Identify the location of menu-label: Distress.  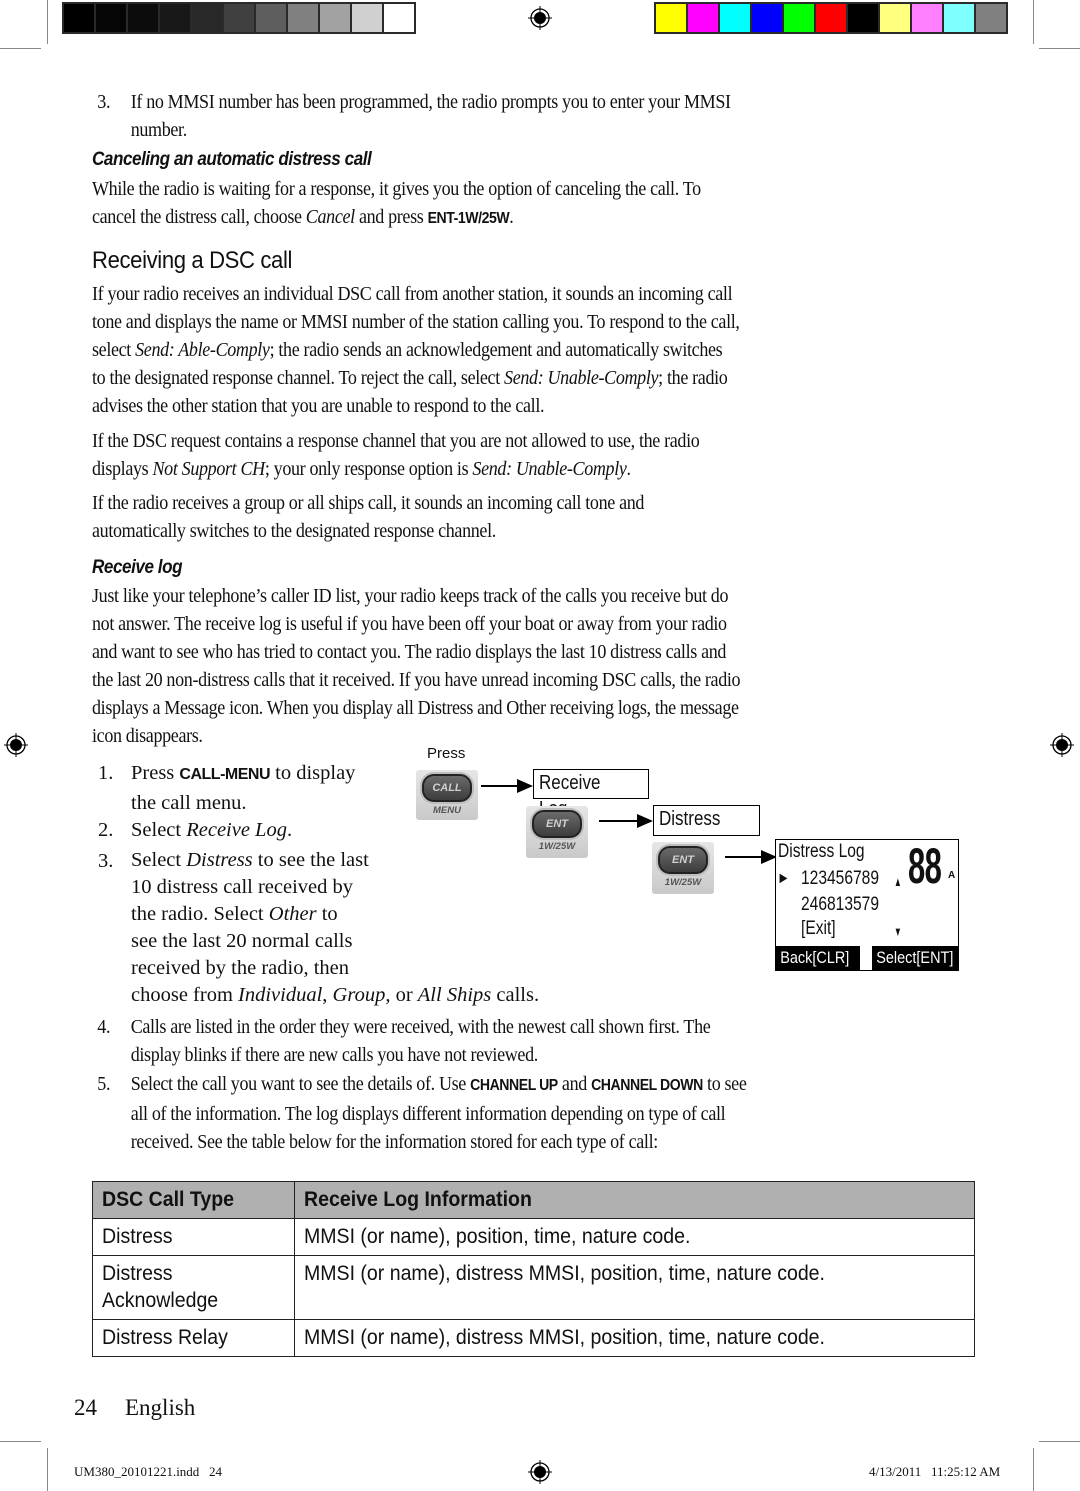
(690, 819).